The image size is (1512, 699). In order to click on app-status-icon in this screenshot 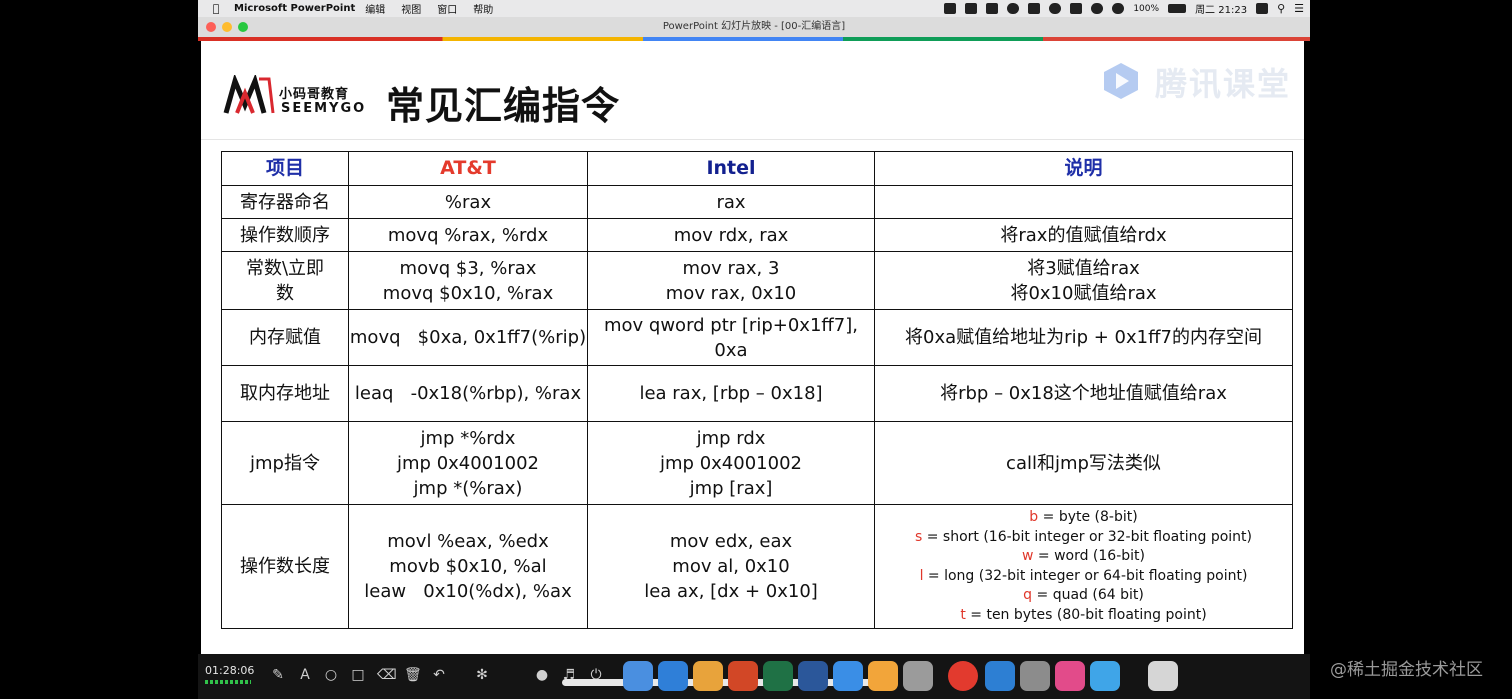, I will do `click(992, 8)`.